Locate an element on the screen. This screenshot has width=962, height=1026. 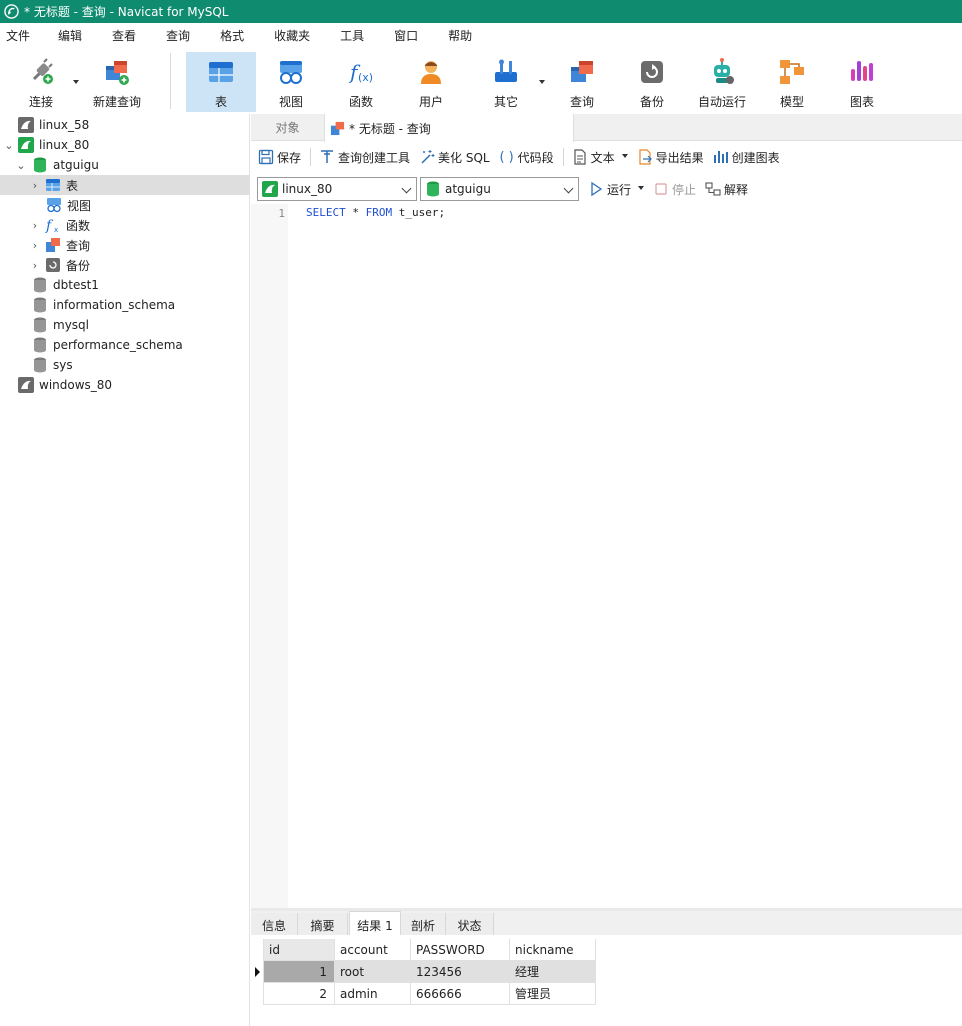
sql-code-line: SELECT * FROM t_user; is located at coordinates (375, 212).